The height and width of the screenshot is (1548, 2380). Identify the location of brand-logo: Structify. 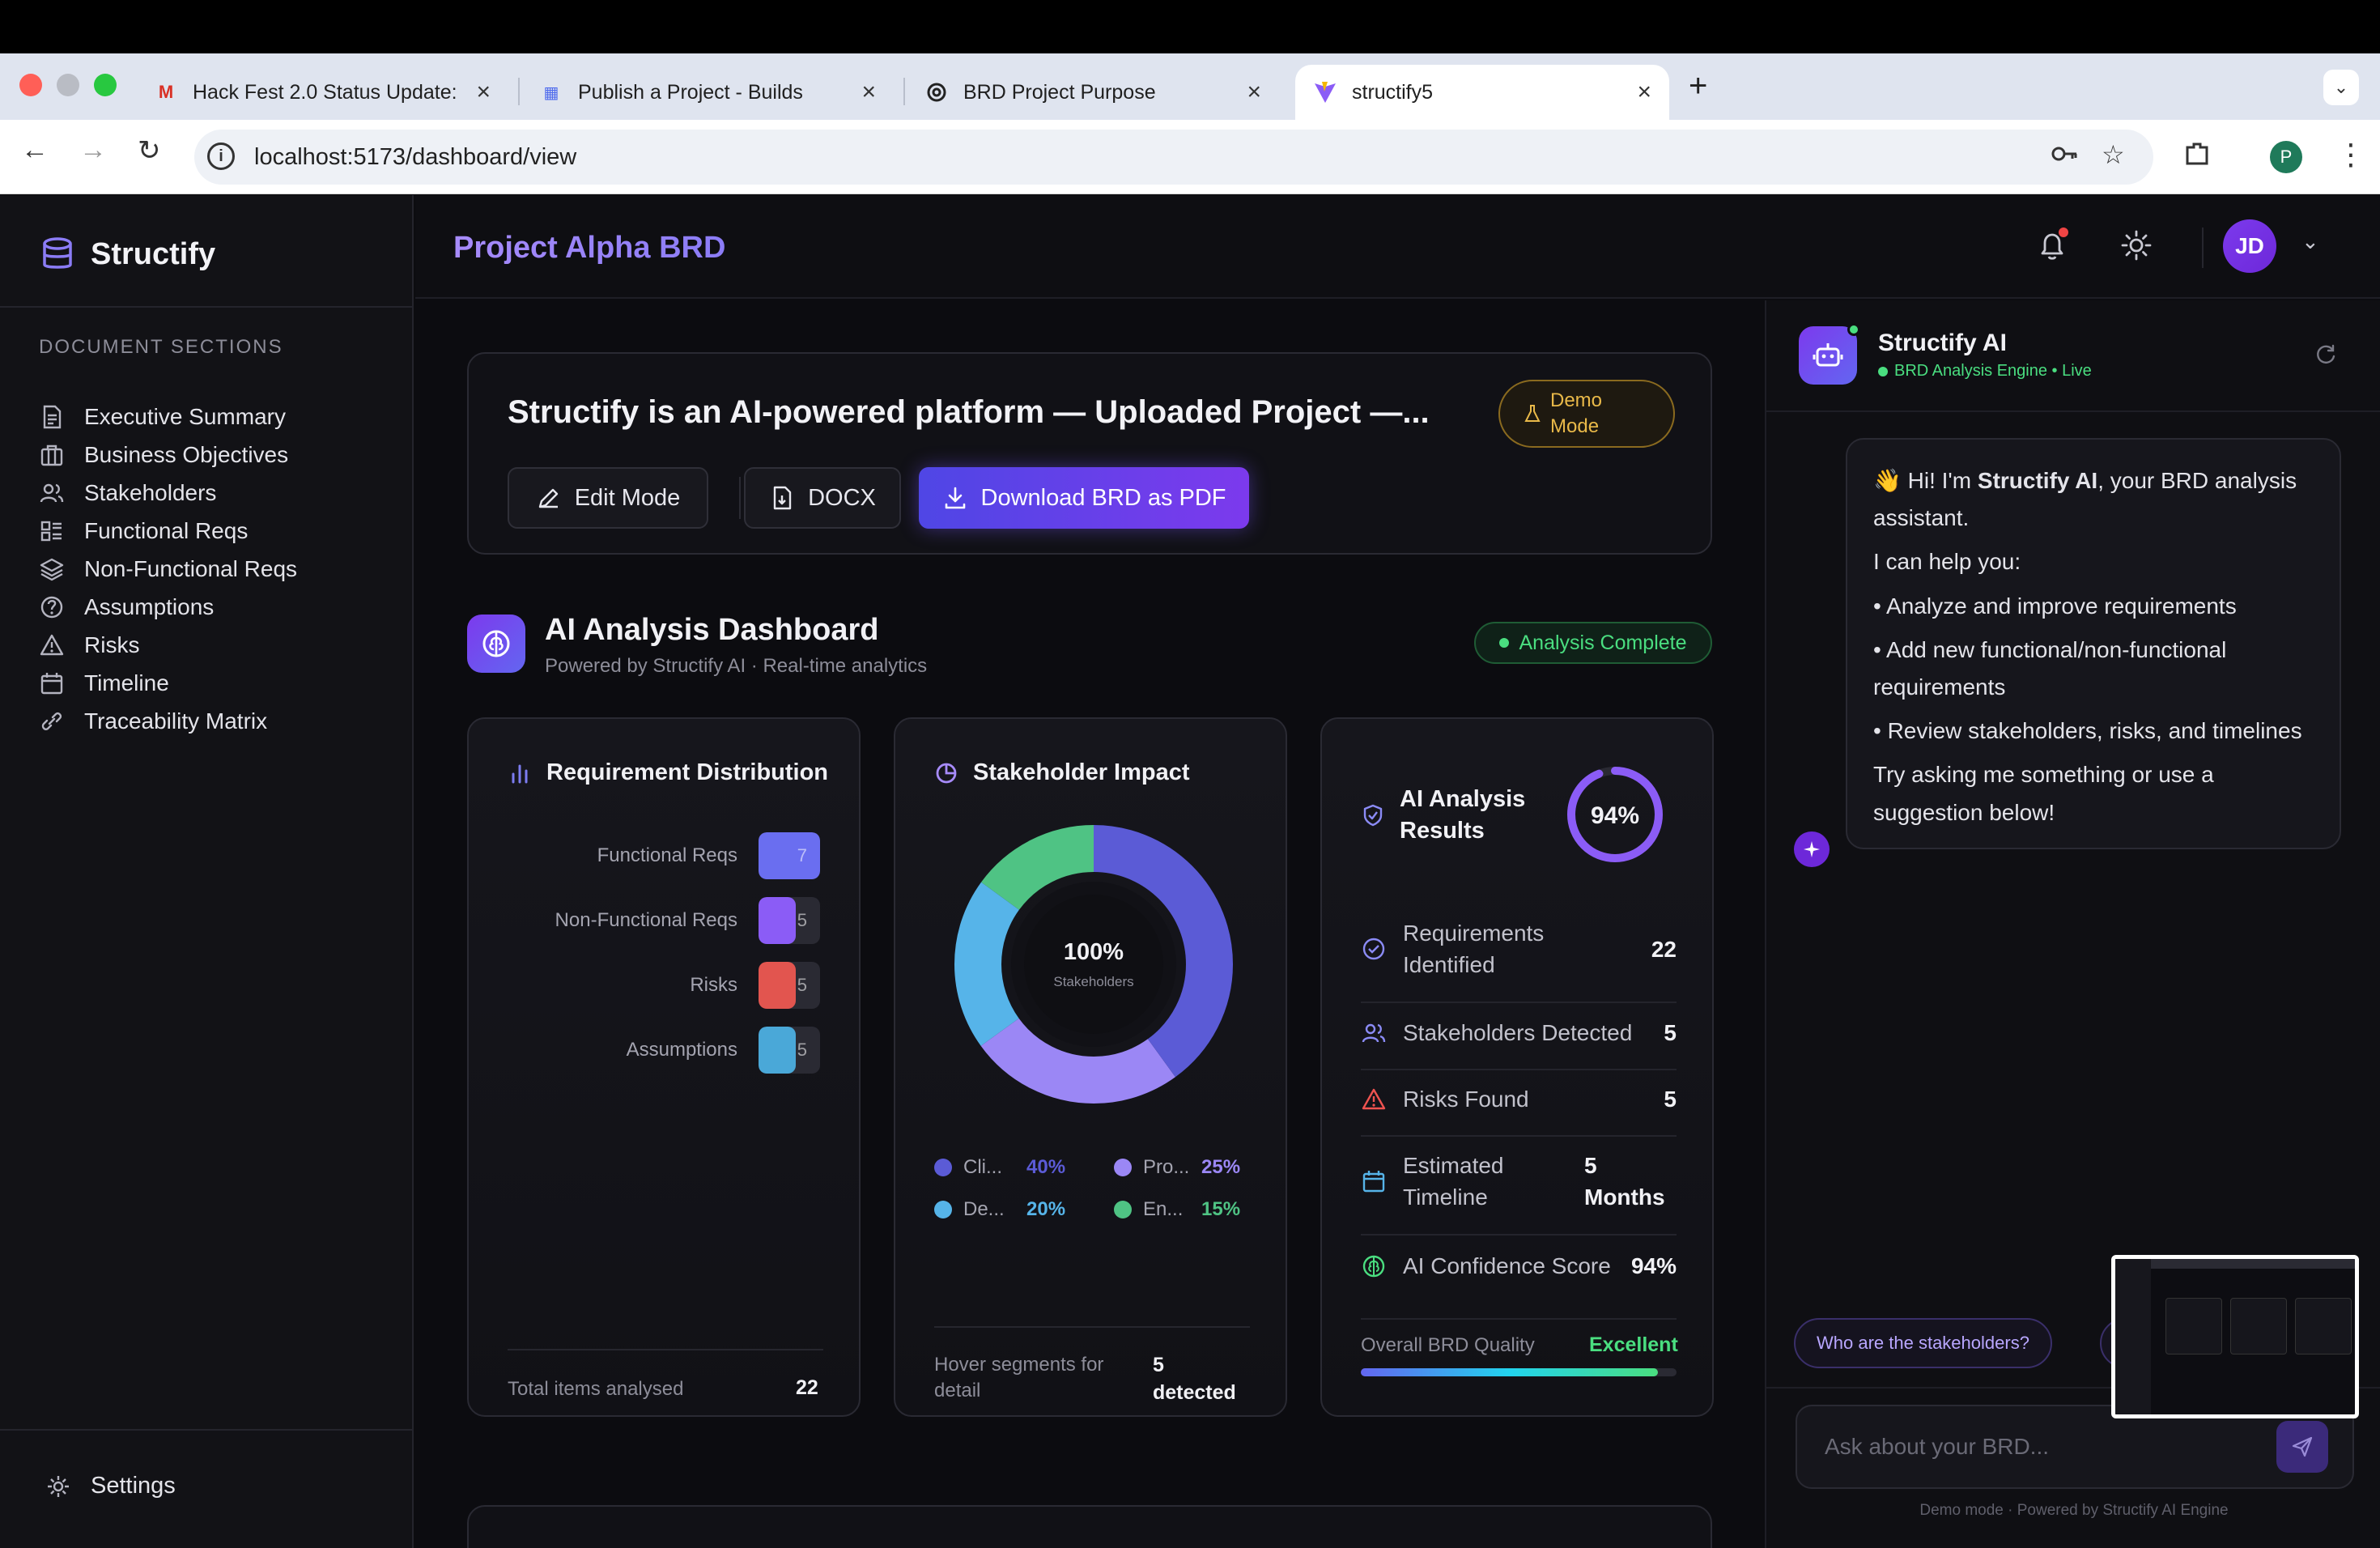
(127, 255).